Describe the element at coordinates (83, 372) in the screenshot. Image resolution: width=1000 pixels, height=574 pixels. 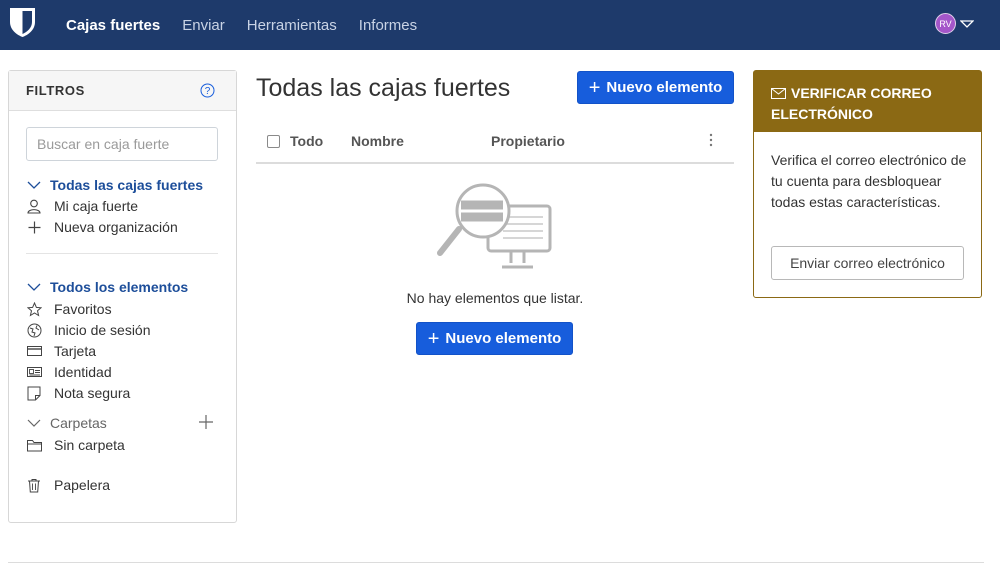
I see `filter-identity-label: Identidad` at that location.